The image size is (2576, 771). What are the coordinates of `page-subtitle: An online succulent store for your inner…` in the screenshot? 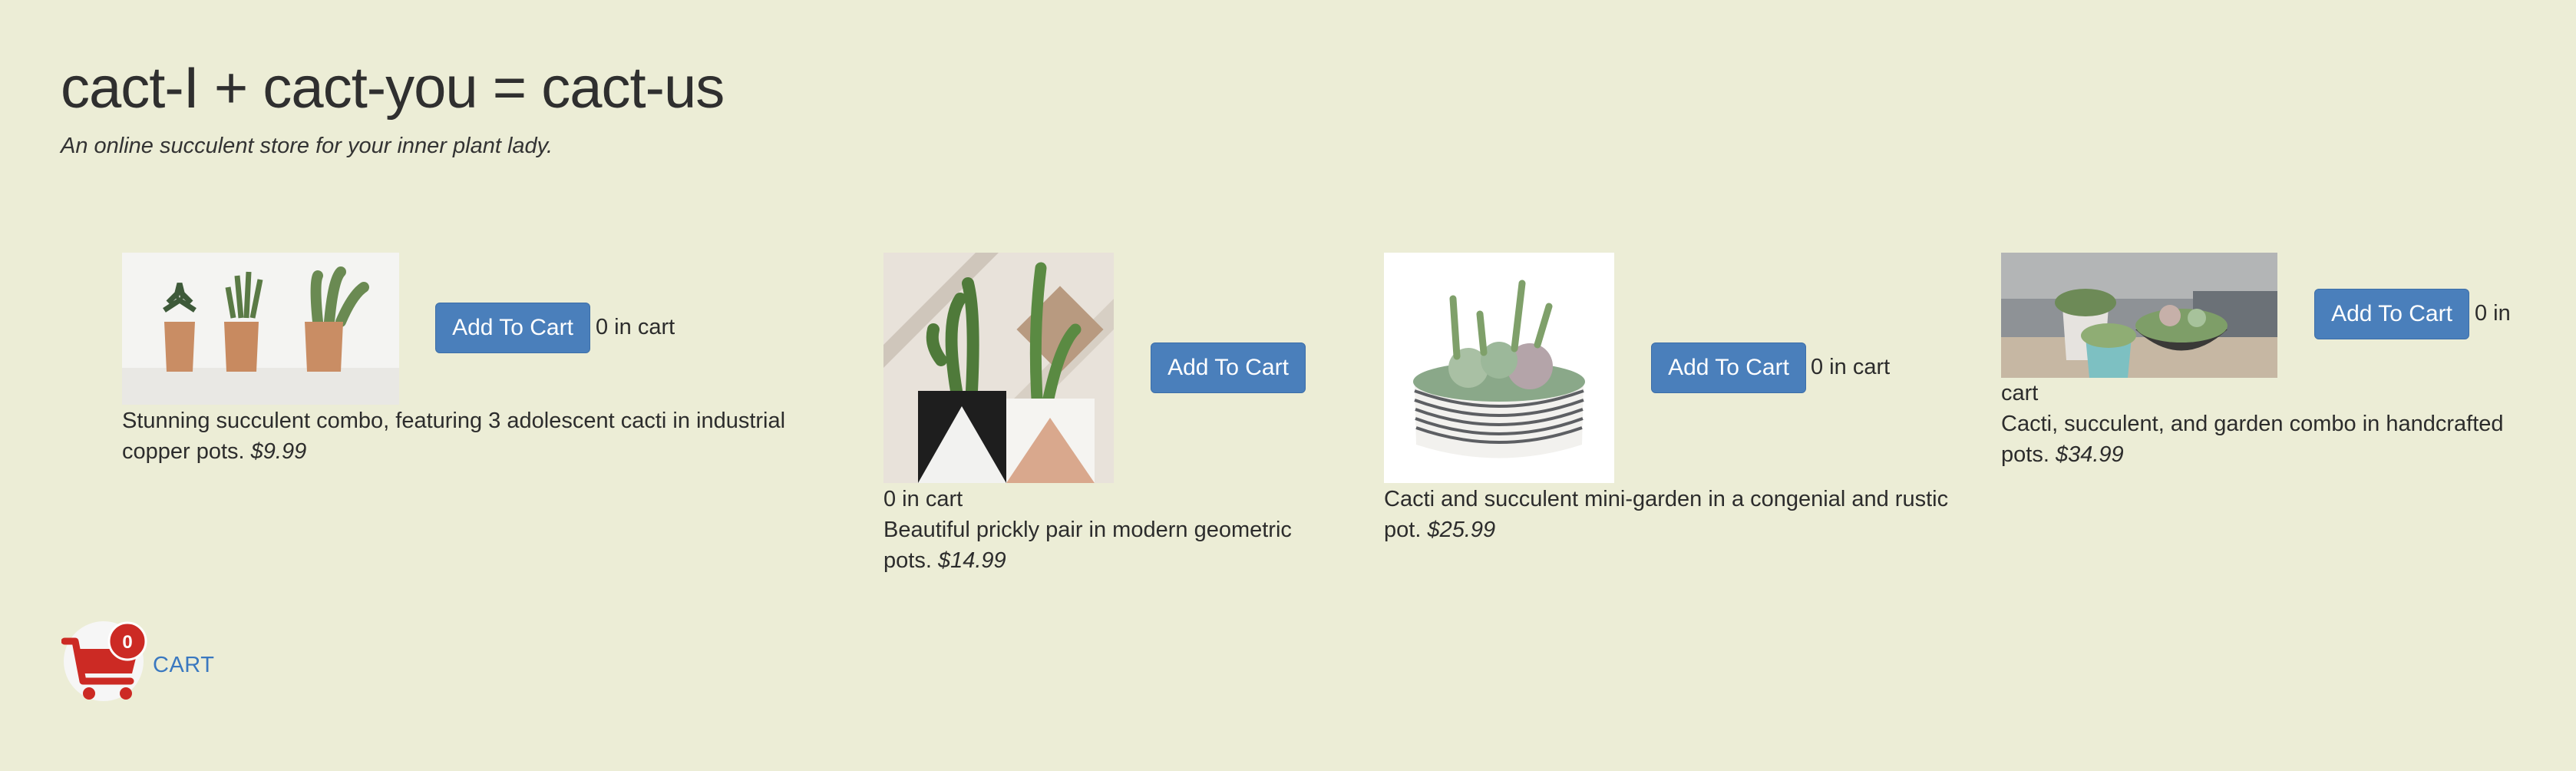 It's located at (307, 146).